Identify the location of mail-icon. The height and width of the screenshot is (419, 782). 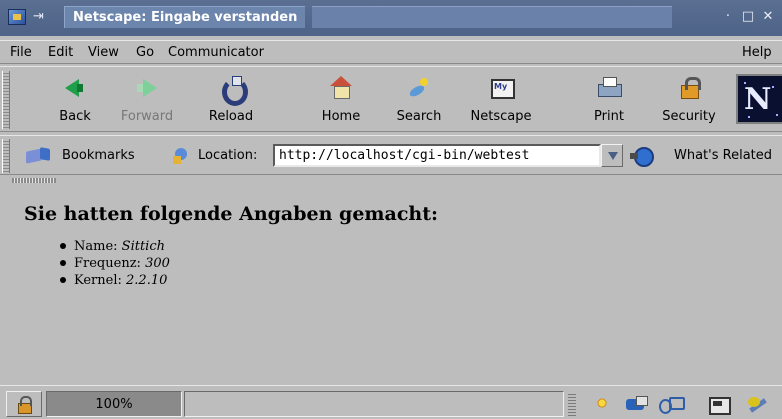
(637, 404).